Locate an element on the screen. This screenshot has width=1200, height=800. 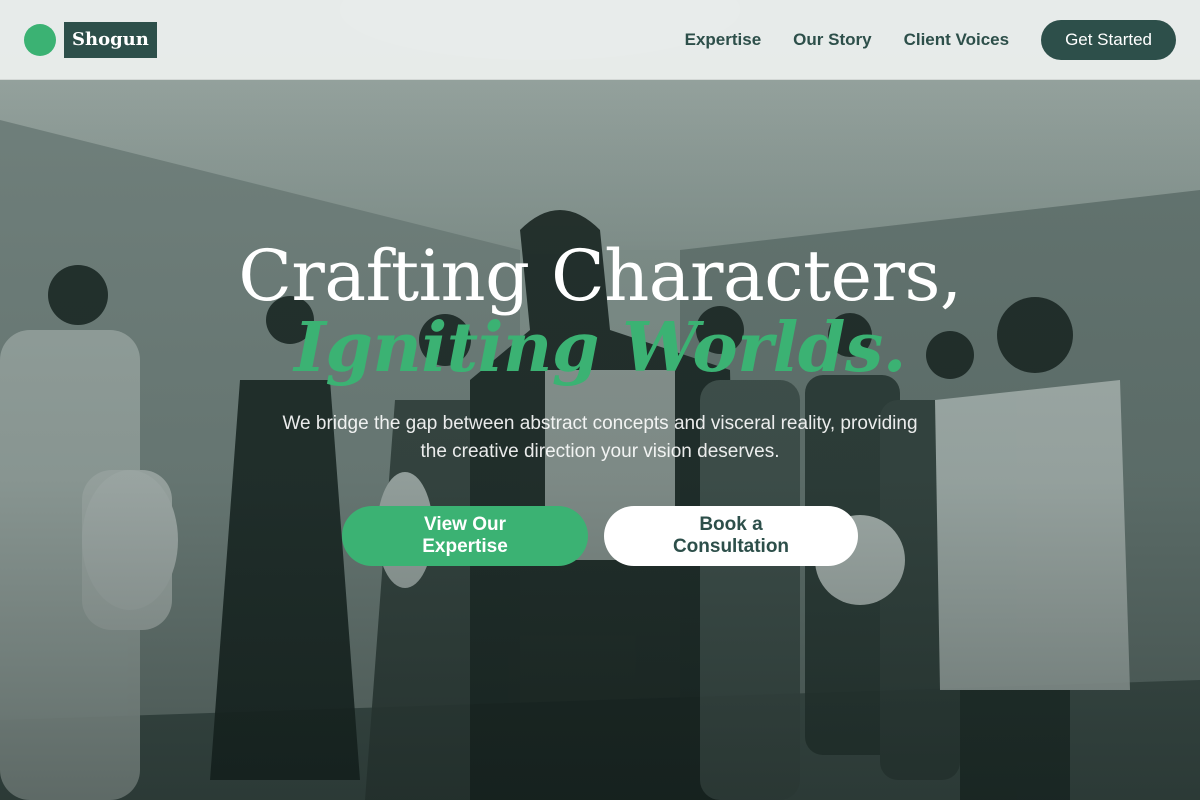
logo-dot-icon is located at coordinates (40, 39).